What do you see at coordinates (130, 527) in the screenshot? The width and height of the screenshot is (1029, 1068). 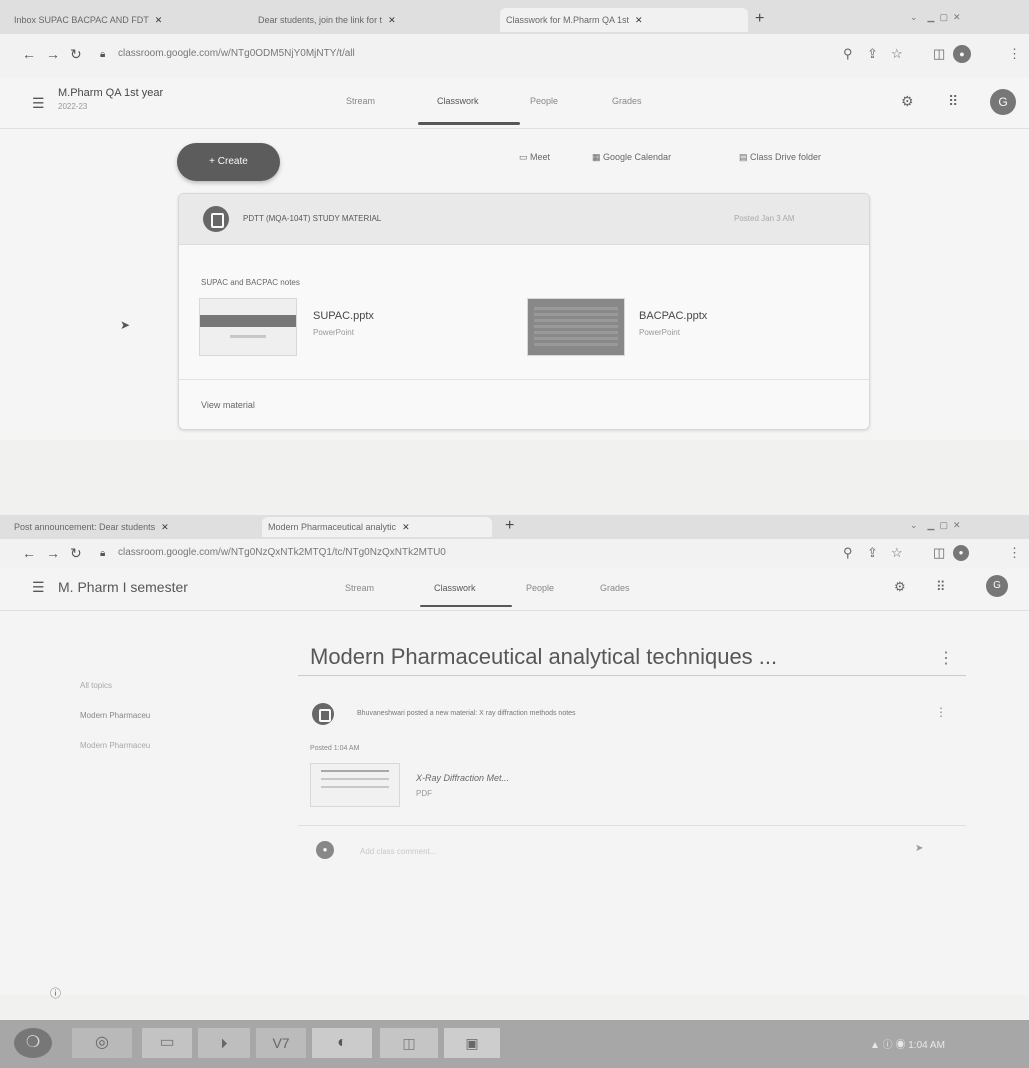 I see `browser-tab: Post announcement: Dear students ✕` at bounding box center [130, 527].